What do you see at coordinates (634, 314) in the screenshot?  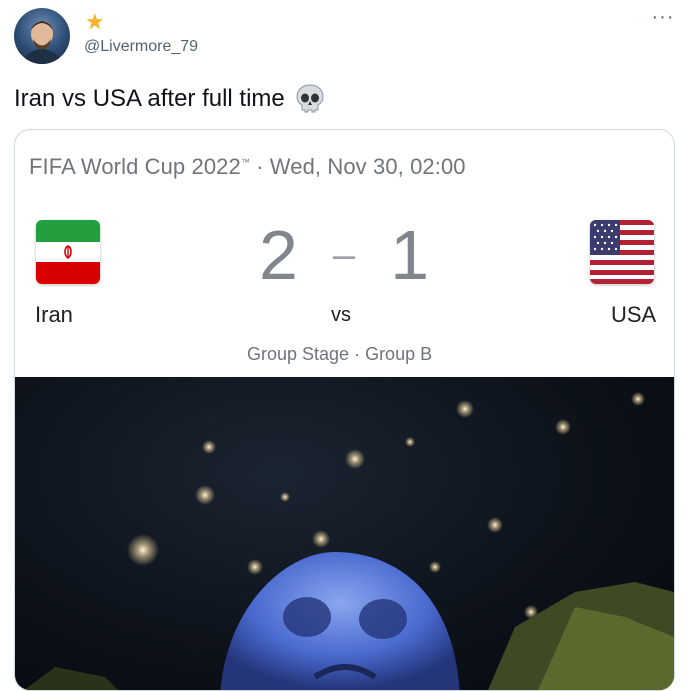 I see `away-team-name: USA` at bounding box center [634, 314].